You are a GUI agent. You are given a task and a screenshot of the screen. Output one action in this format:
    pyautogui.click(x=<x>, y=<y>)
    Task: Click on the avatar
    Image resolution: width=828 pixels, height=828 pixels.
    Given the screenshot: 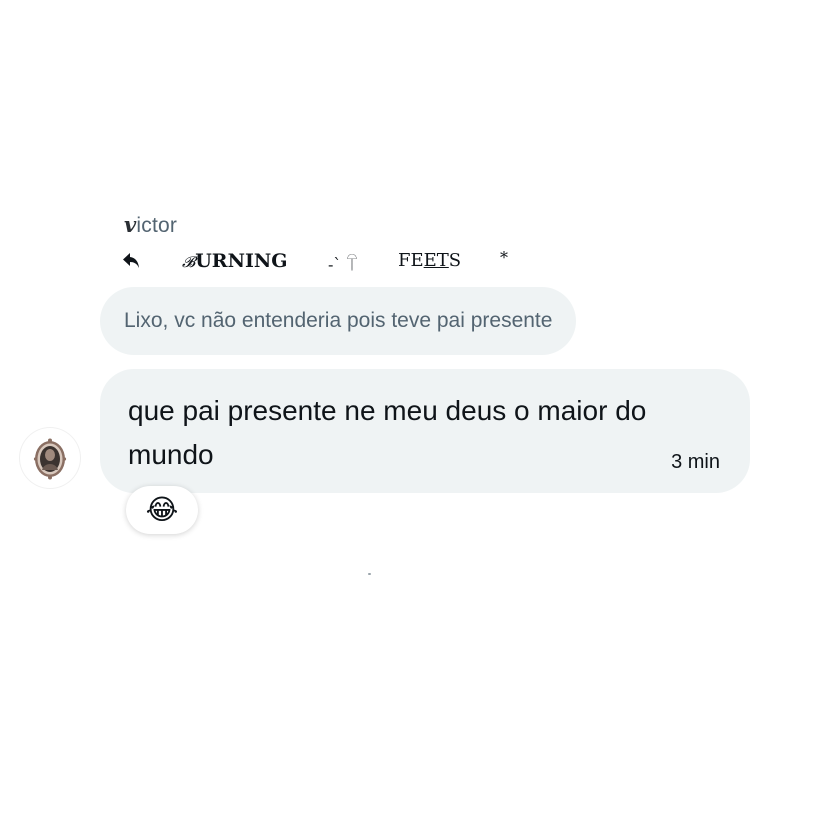 What is the action you would take?
    pyautogui.click(x=50, y=458)
    